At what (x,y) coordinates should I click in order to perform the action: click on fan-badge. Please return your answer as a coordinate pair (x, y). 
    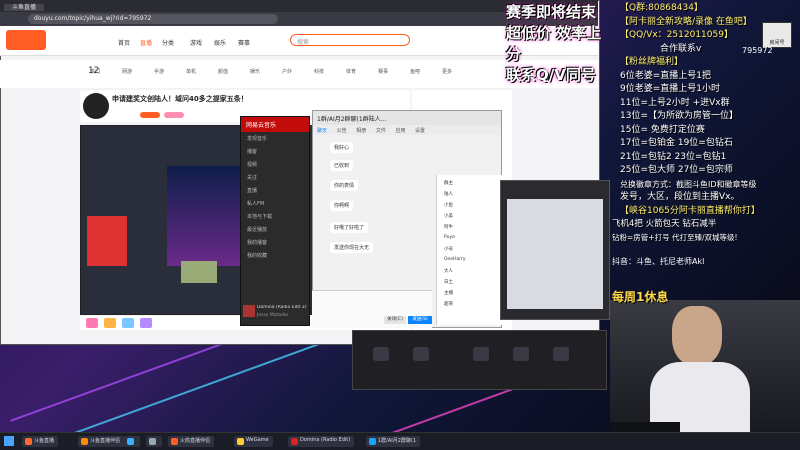
    Looking at the image, I should click on (174, 115).